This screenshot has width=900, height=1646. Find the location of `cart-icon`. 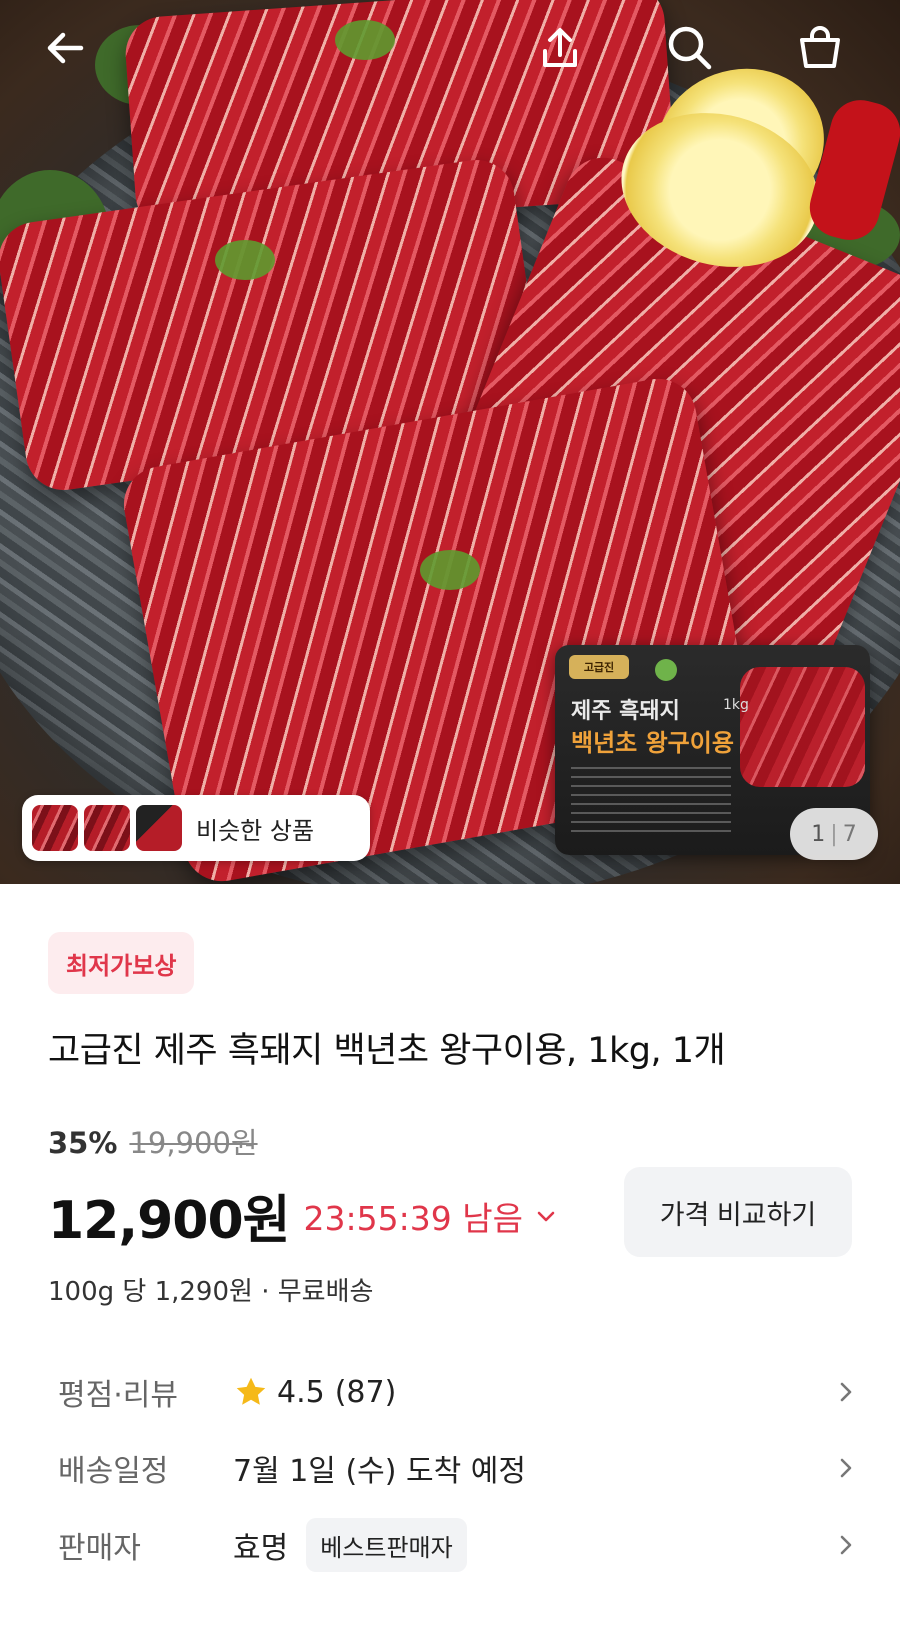

cart-icon is located at coordinates (820, 47).